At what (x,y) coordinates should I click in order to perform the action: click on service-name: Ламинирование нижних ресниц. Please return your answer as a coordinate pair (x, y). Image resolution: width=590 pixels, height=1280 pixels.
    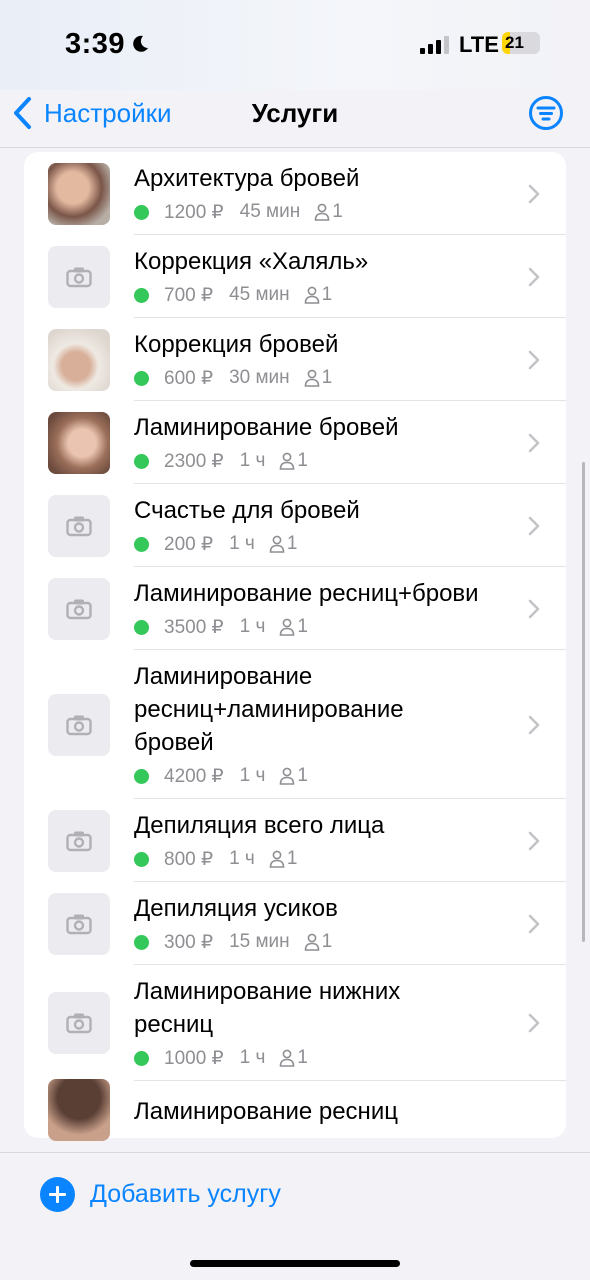
    Looking at the image, I should click on (267, 1008).